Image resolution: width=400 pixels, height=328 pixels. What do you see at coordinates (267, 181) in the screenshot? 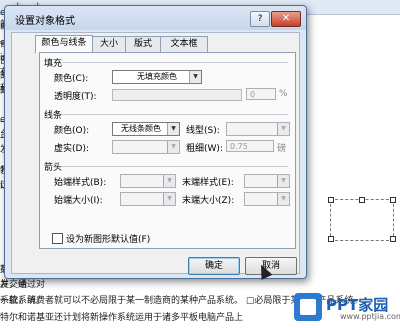
I see `end-style-dropdown: ▼` at bounding box center [267, 181].